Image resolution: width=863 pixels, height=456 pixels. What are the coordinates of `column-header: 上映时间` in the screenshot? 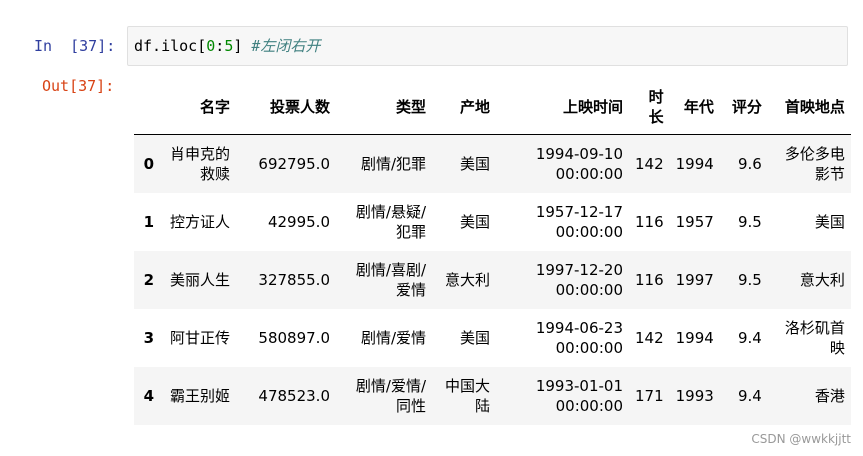 It's located at (562, 107).